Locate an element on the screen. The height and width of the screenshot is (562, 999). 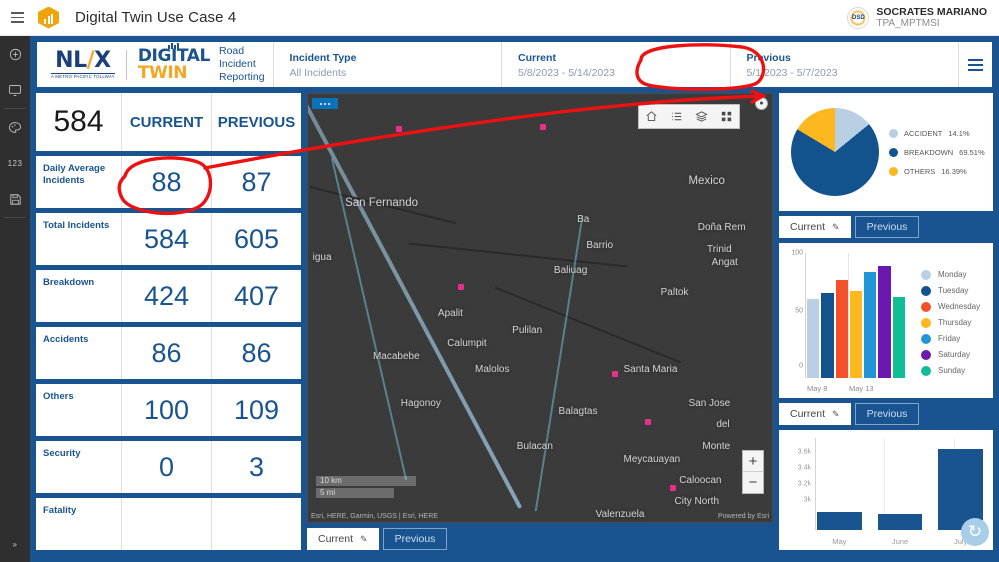
page-title: Digital Twin Use Case 4 is located at coordinates (156, 17).